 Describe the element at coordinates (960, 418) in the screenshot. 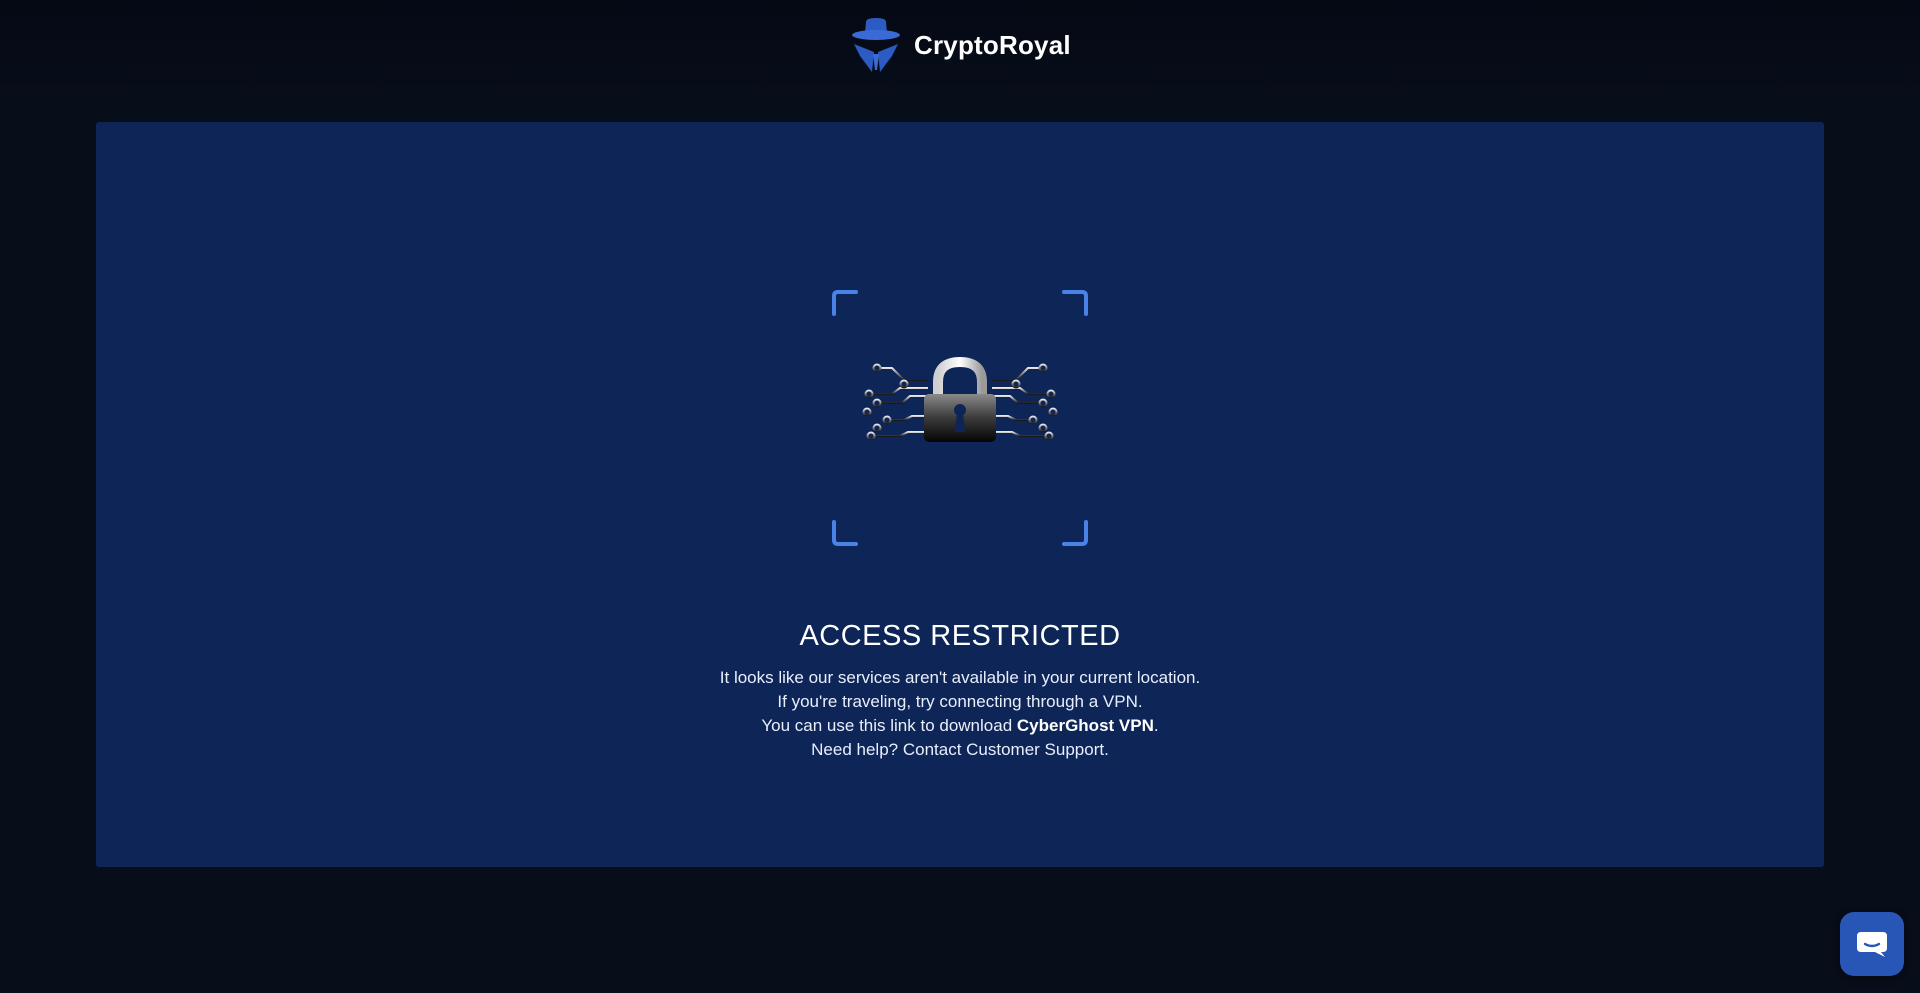

I see `padlock-circuit-icon` at that location.